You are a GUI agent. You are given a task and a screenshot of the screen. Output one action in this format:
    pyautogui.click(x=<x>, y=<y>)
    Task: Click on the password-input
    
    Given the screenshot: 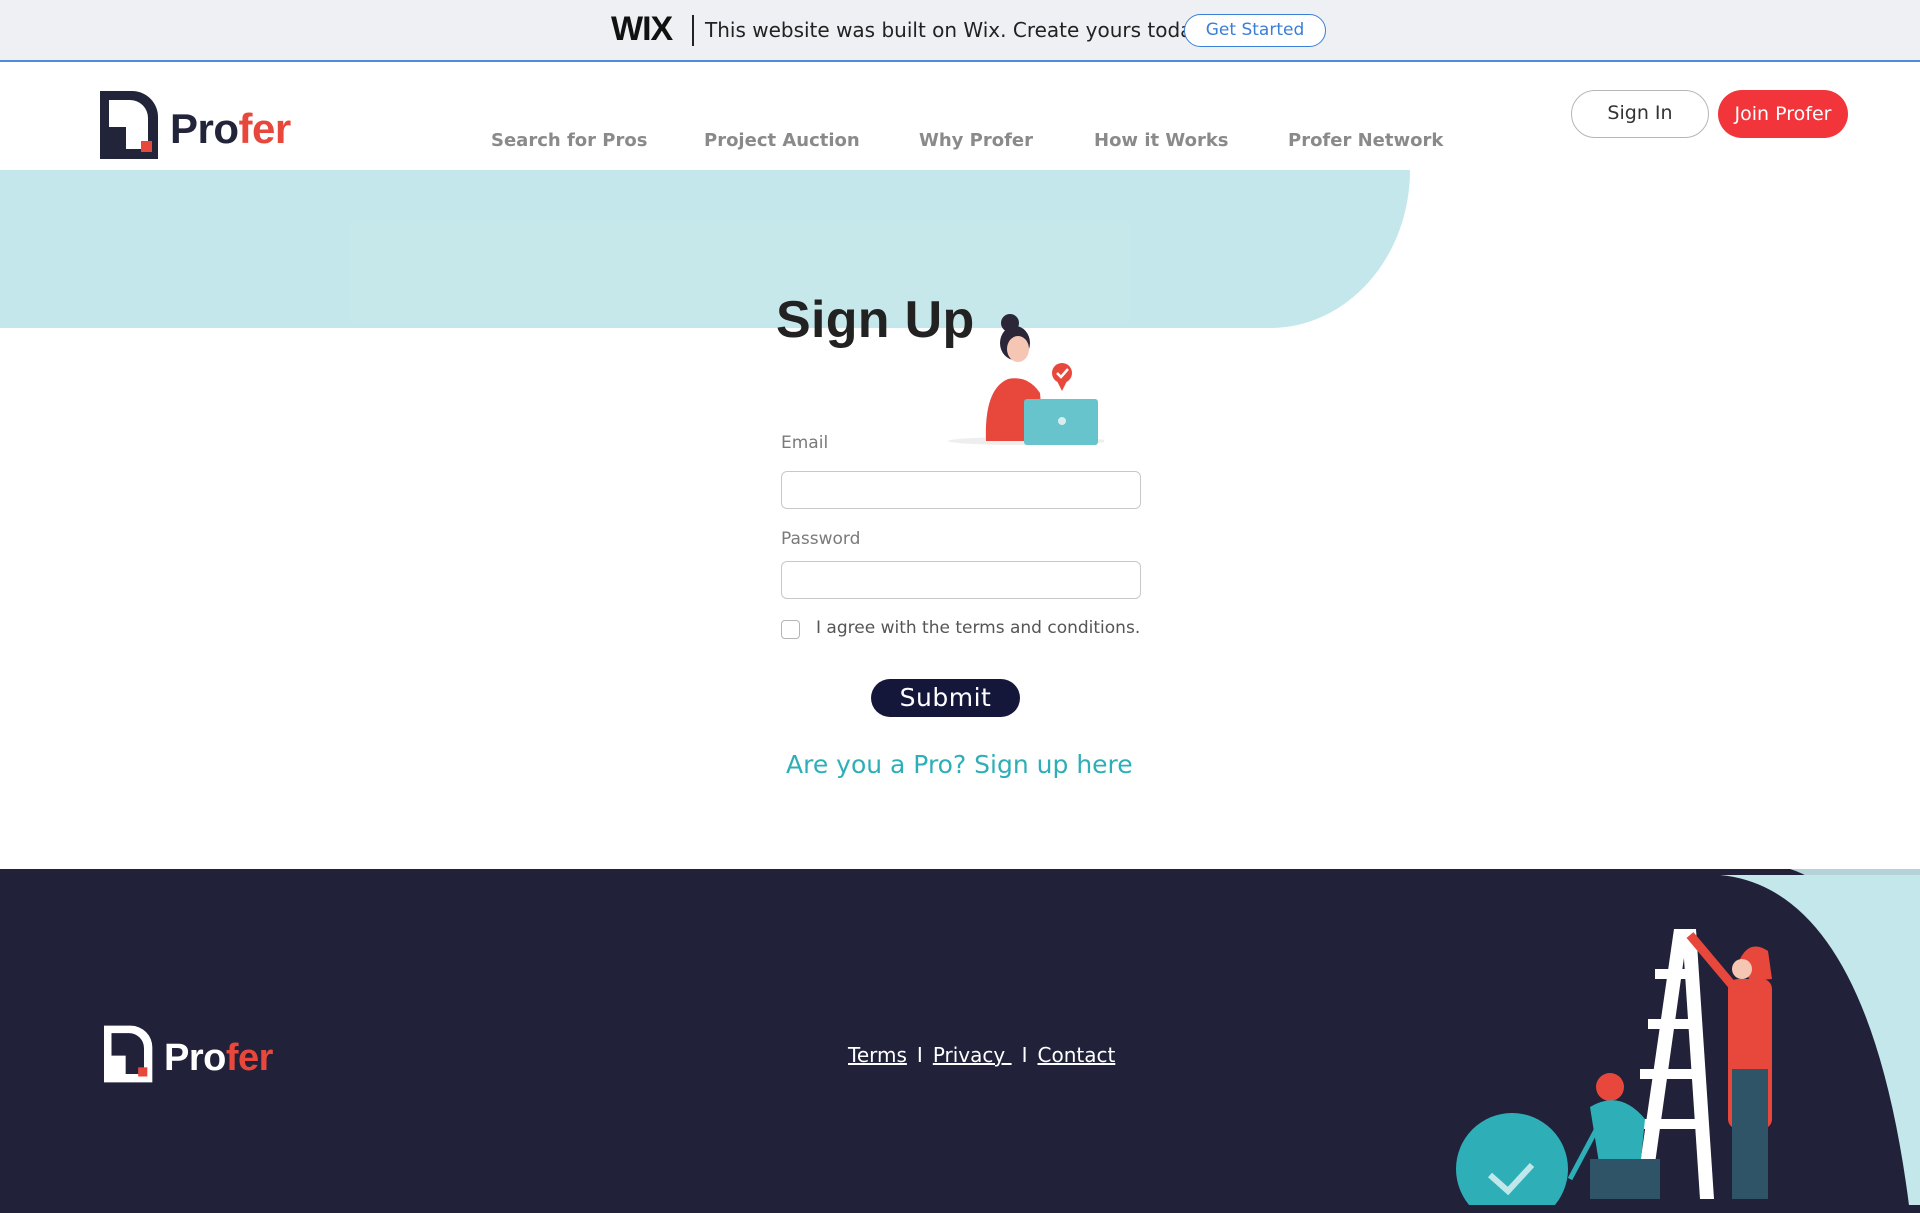 What is the action you would take?
    pyautogui.click(x=961, y=580)
    